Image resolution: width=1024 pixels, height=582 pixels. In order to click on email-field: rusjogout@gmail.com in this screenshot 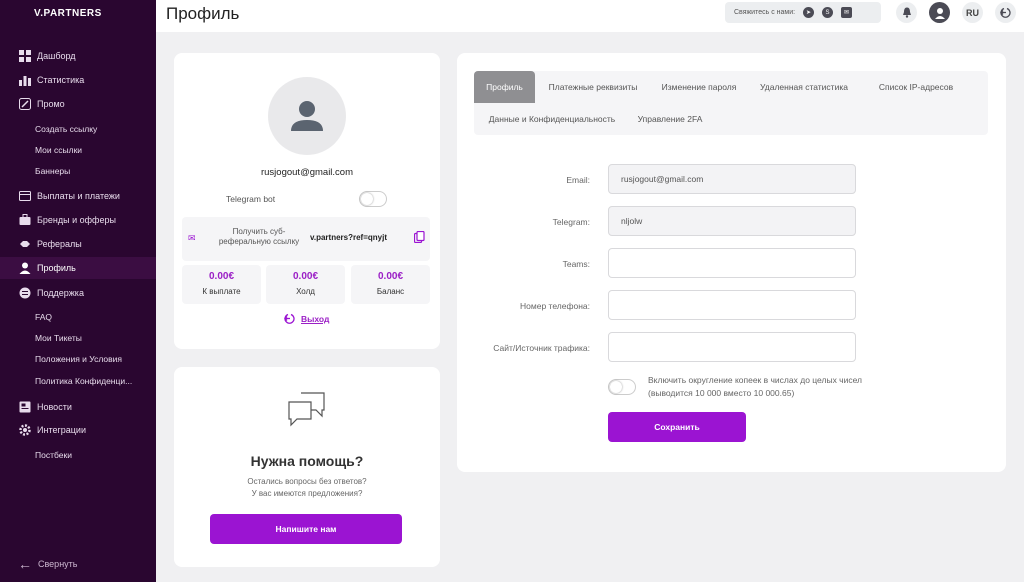, I will do `click(732, 179)`.